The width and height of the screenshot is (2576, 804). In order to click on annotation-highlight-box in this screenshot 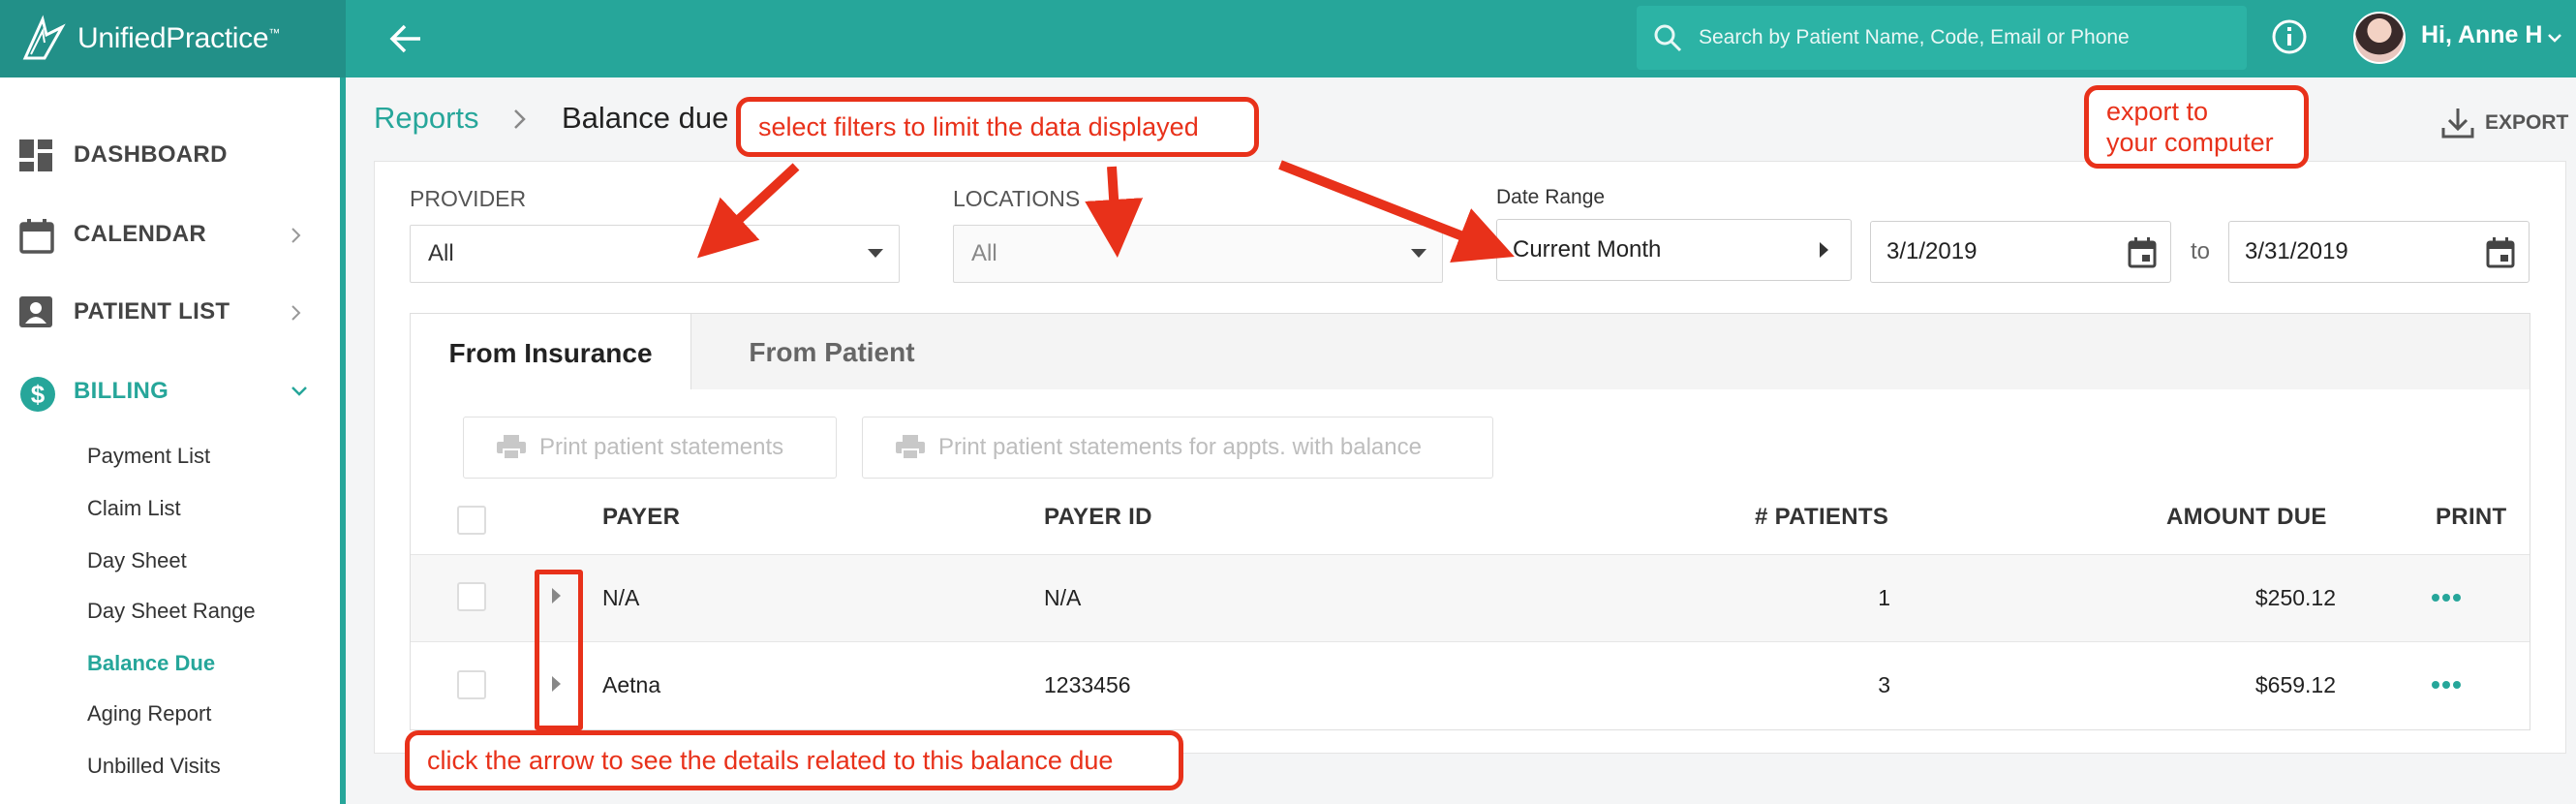, I will do `click(559, 650)`.